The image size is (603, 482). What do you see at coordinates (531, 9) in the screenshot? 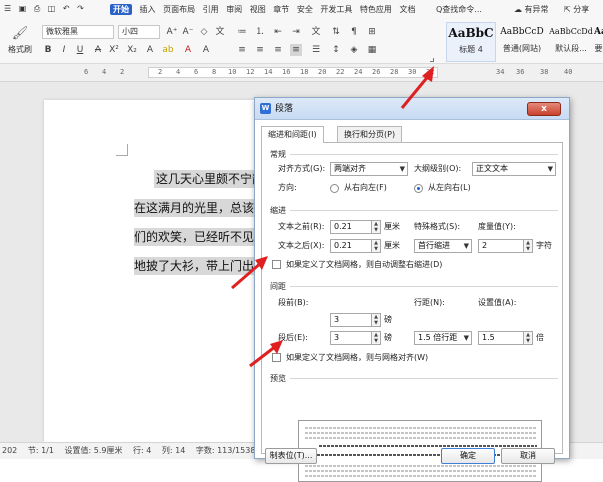
I see `sync-status: ☁ 有异常` at bounding box center [531, 9].